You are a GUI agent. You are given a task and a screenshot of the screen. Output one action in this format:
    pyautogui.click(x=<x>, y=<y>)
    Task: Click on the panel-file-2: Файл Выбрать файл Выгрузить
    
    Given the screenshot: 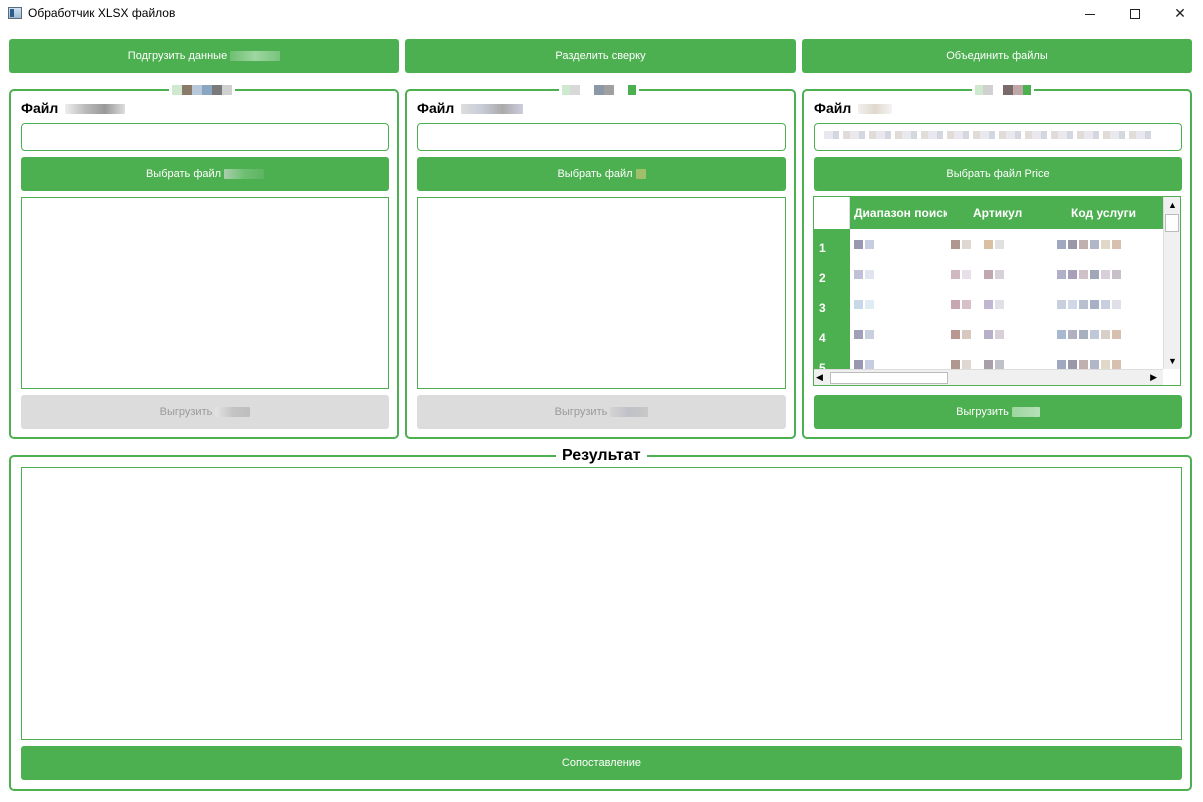 What is the action you would take?
    pyautogui.click(x=600, y=261)
    